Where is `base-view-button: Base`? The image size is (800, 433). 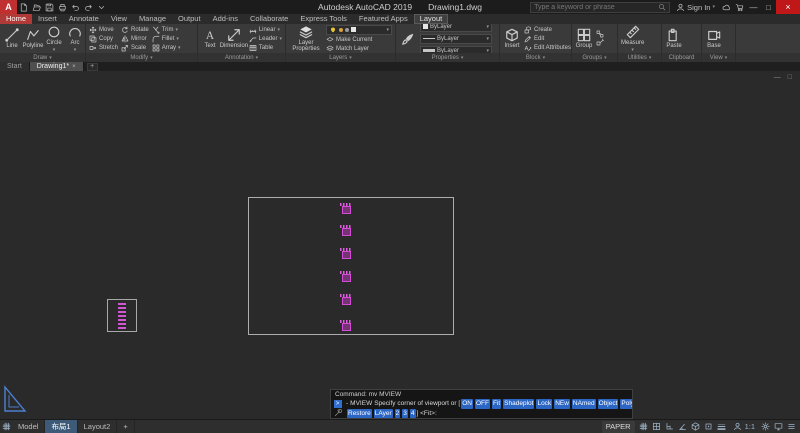
base-view-button: Base is located at coordinates (714, 39).